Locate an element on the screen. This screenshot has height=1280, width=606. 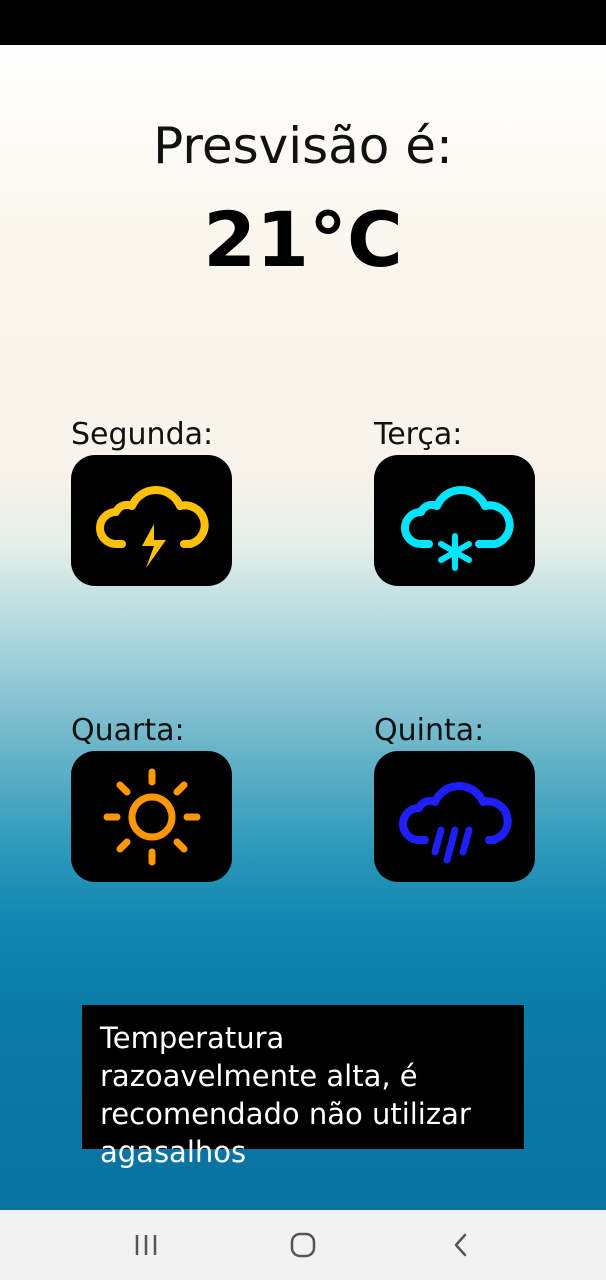
back-icon is located at coordinates (460, 1245).